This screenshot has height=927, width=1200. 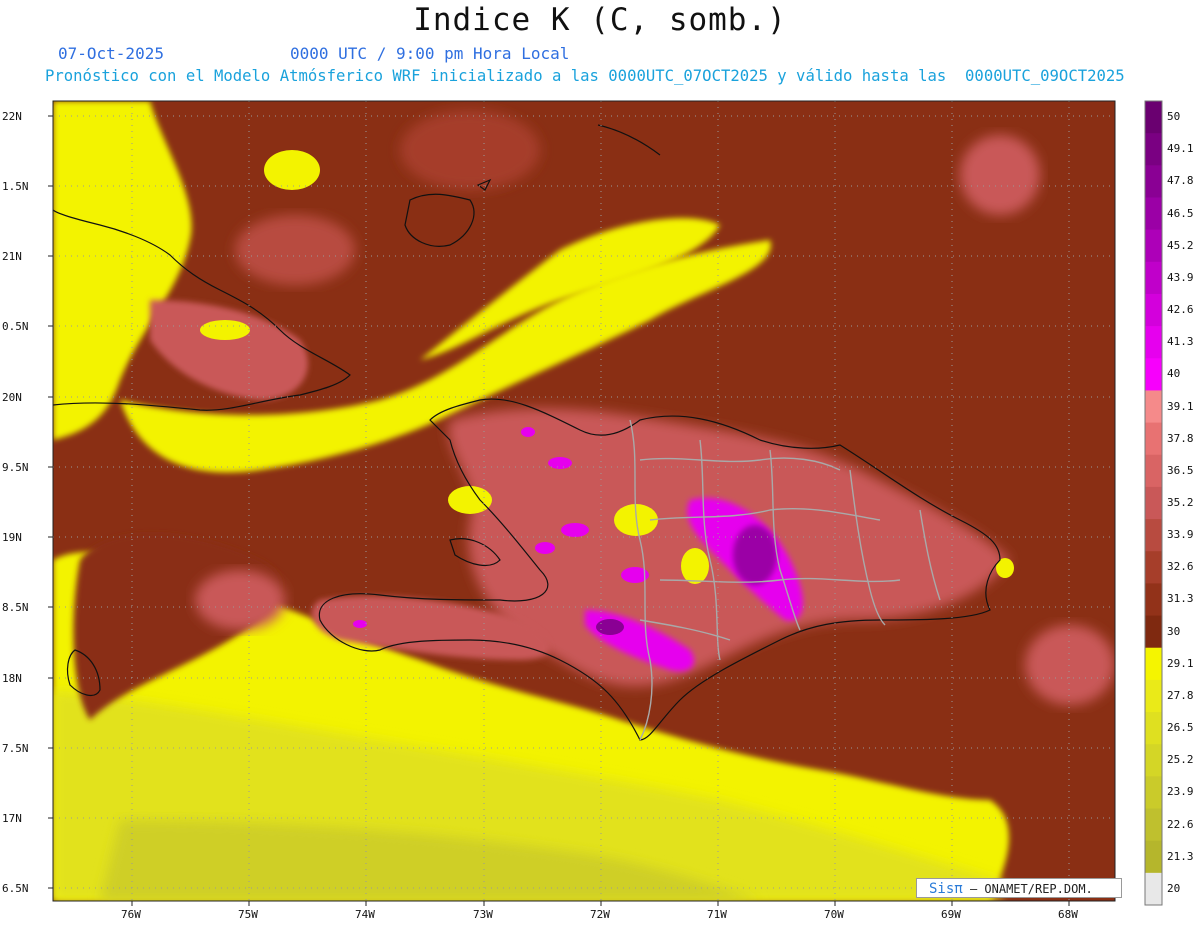 I want to click on colorbar-label: 32.6, so click(x=1180, y=567).